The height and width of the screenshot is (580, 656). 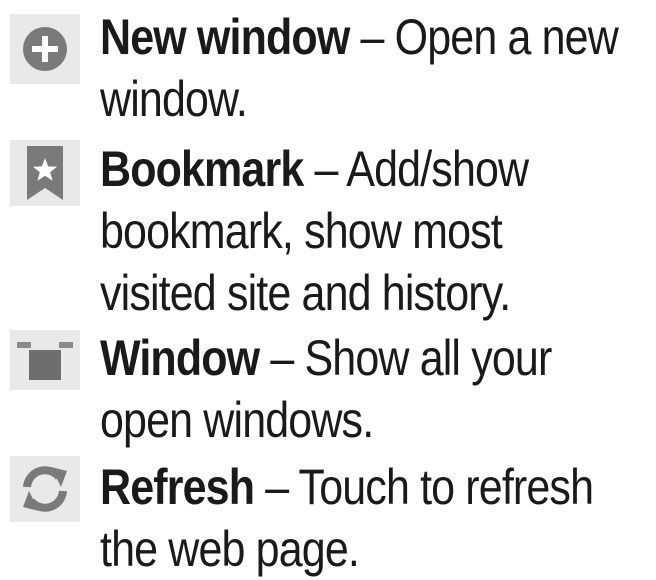 What do you see at coordinates (314, 169) in the screenshot?
I see `bookmark-line-1: Bookmark – Add/show` at bounding box center [314, 169].